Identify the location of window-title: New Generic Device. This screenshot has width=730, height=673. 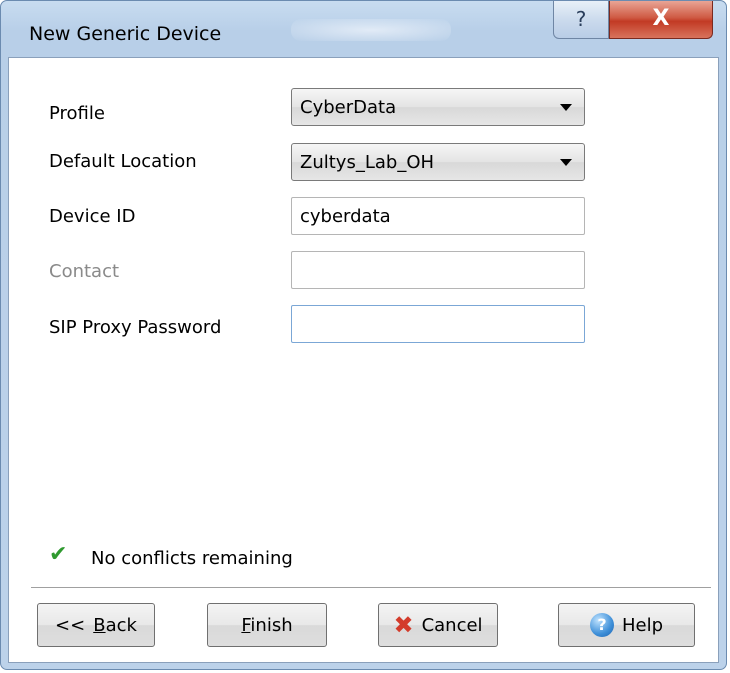
(125, 34).